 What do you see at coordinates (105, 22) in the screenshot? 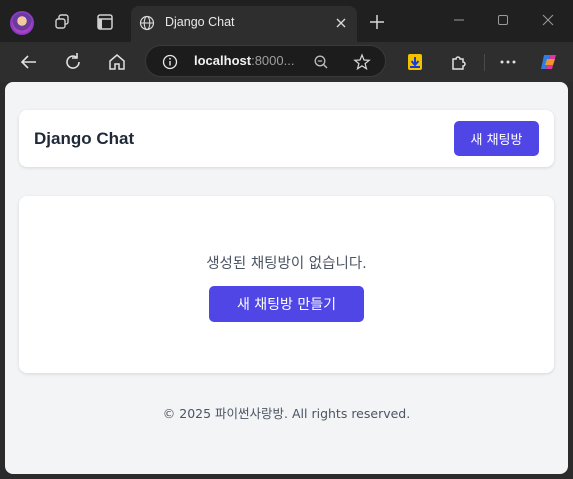
I see `tab-actions-icon` at bounding box center [105, 22].